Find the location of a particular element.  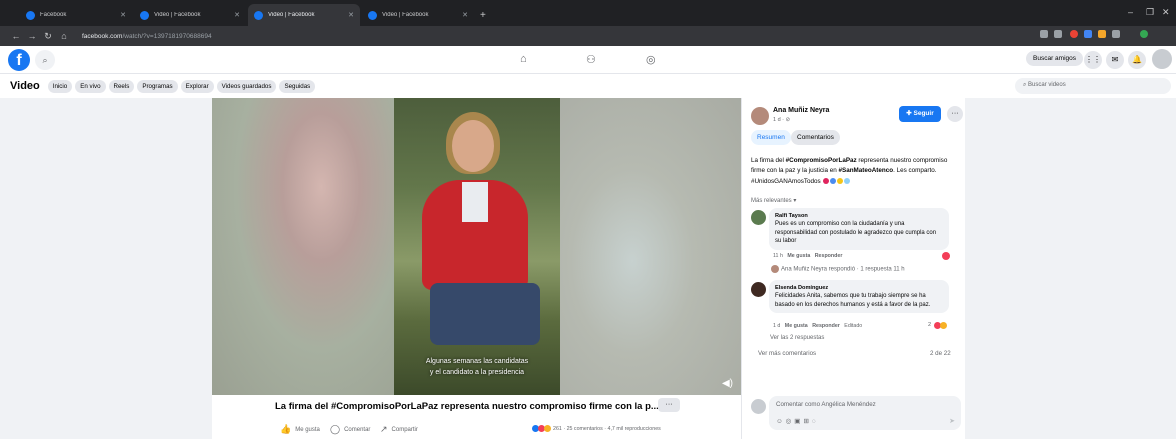

section-title: Video is located at coordinates (25, 86).